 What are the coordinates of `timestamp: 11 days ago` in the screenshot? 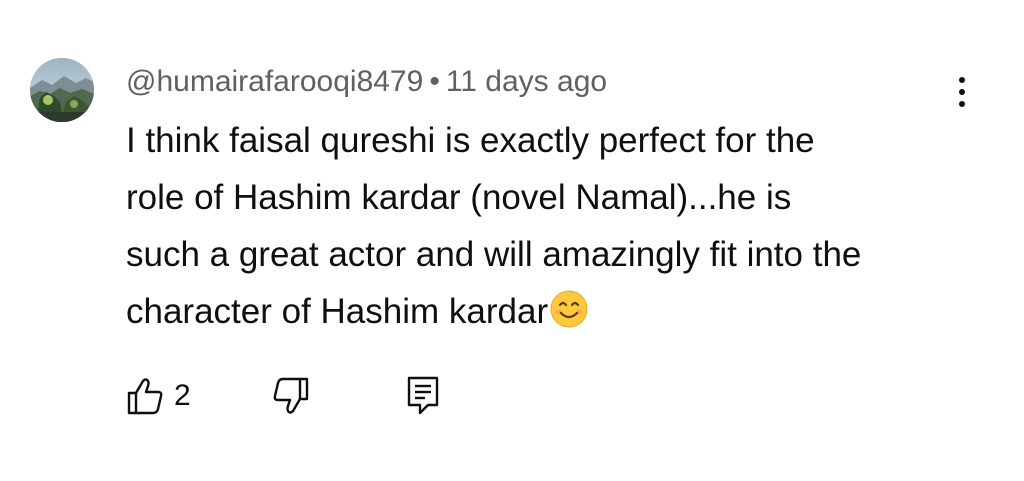 It's located at (526, 81).